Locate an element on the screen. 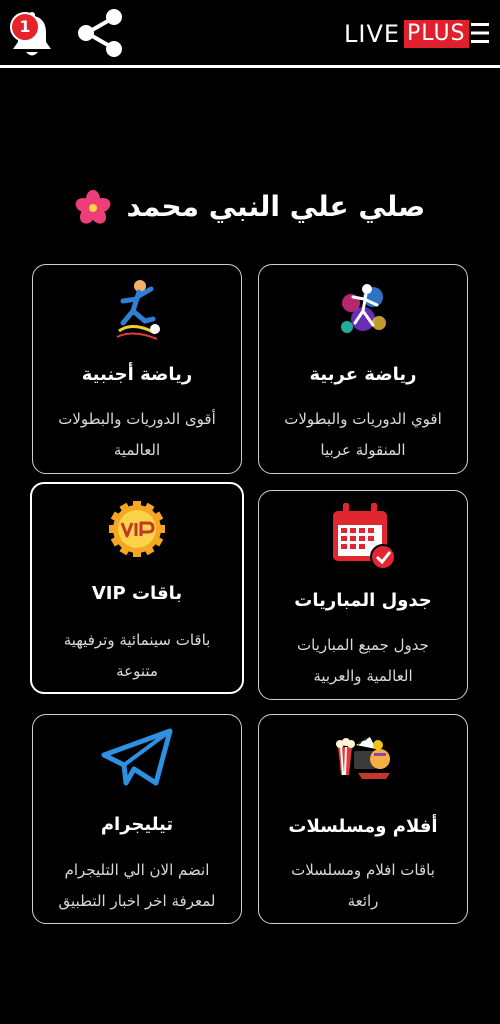 The height and width of the screenshot is (1024, 500). app-logo: LIVE PLUS is located at coordinates (406, 34).